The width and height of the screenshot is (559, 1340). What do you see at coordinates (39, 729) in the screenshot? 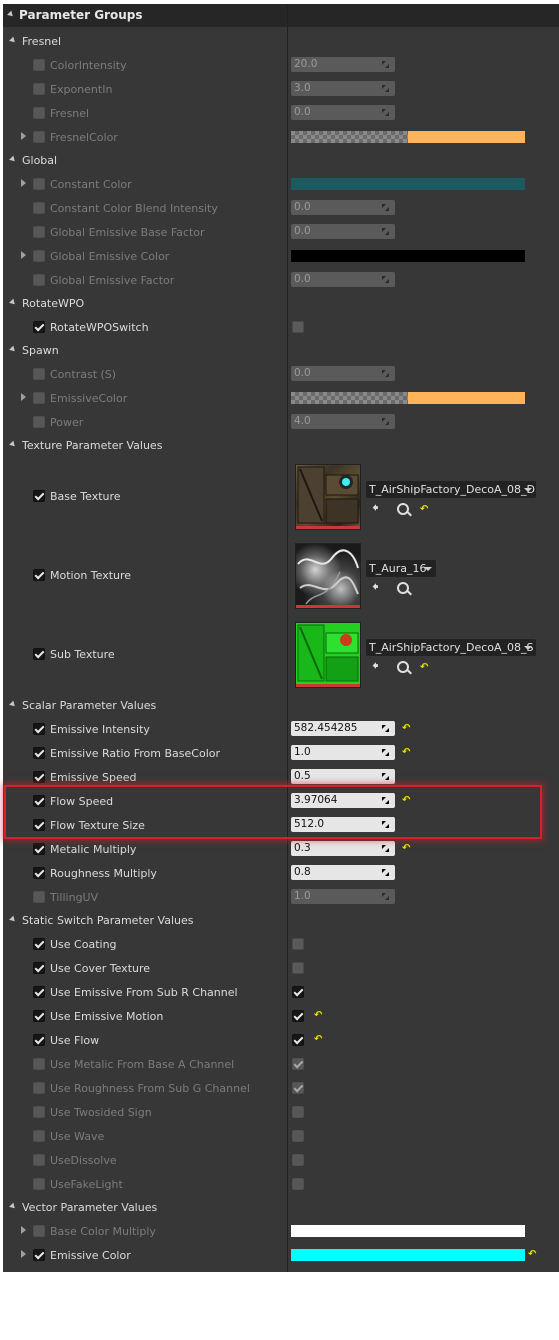
I see `checkbox-emissive-intensity` at bounding box center [39, 729].